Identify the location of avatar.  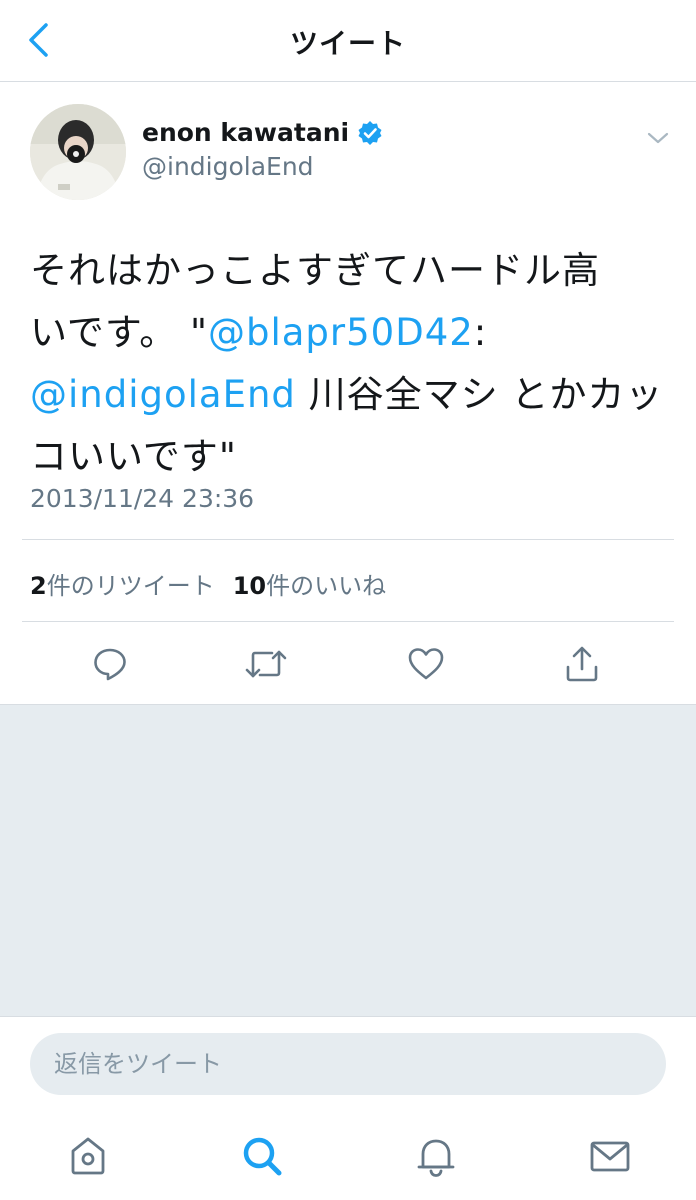
(78, 152).